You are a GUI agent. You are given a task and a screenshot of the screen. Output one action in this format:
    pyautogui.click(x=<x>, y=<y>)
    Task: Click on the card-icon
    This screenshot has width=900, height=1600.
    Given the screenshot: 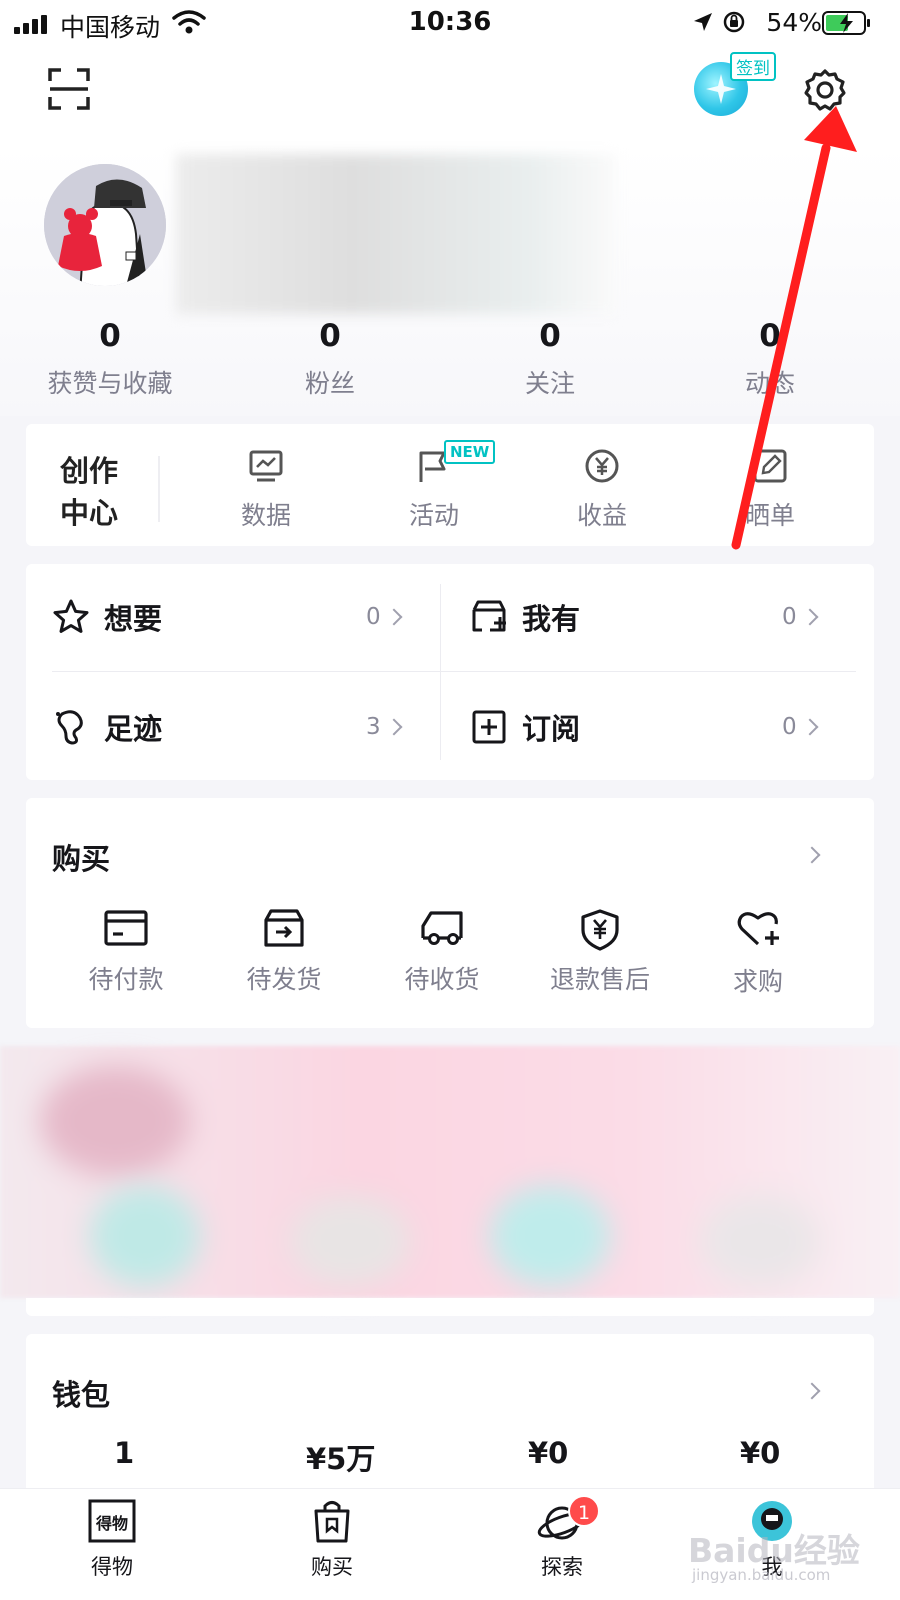 What is the action you would take?
    pyautogui.click(x=126, y=928)
    